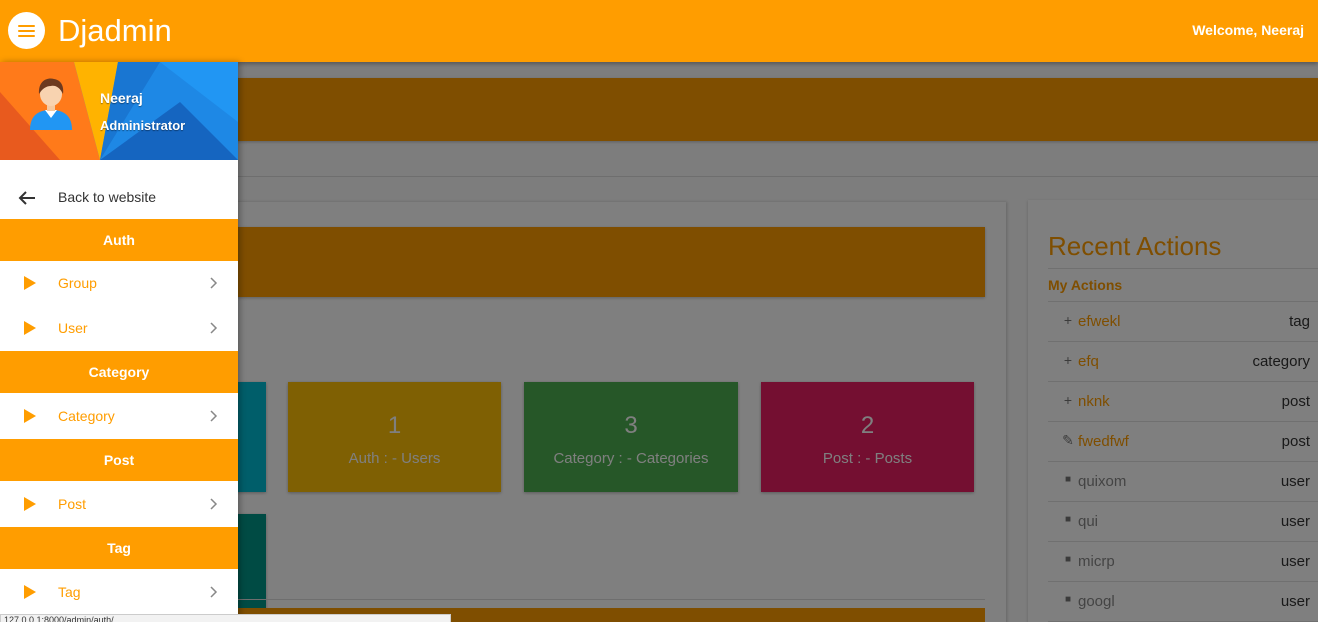 This screenshot has height=622, width=1318. Describe the element at coordinates (119, 372) in the screenshot. I see `section-header-category: Category` at that location.